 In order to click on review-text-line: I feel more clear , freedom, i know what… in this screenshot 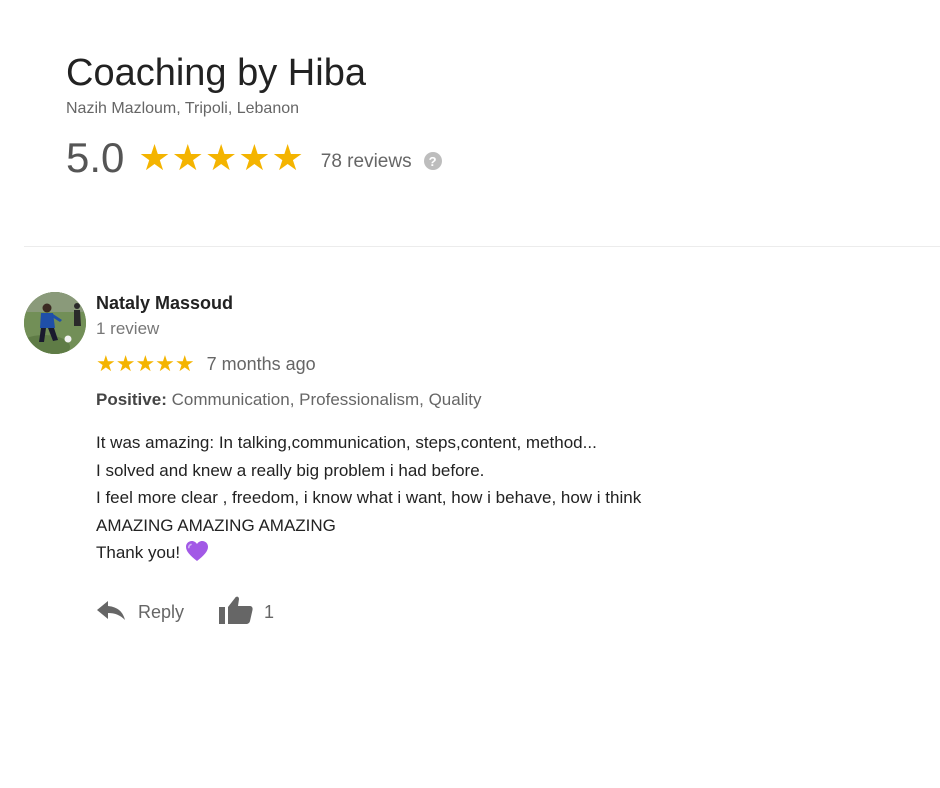, I will do `click(369, 497)`.